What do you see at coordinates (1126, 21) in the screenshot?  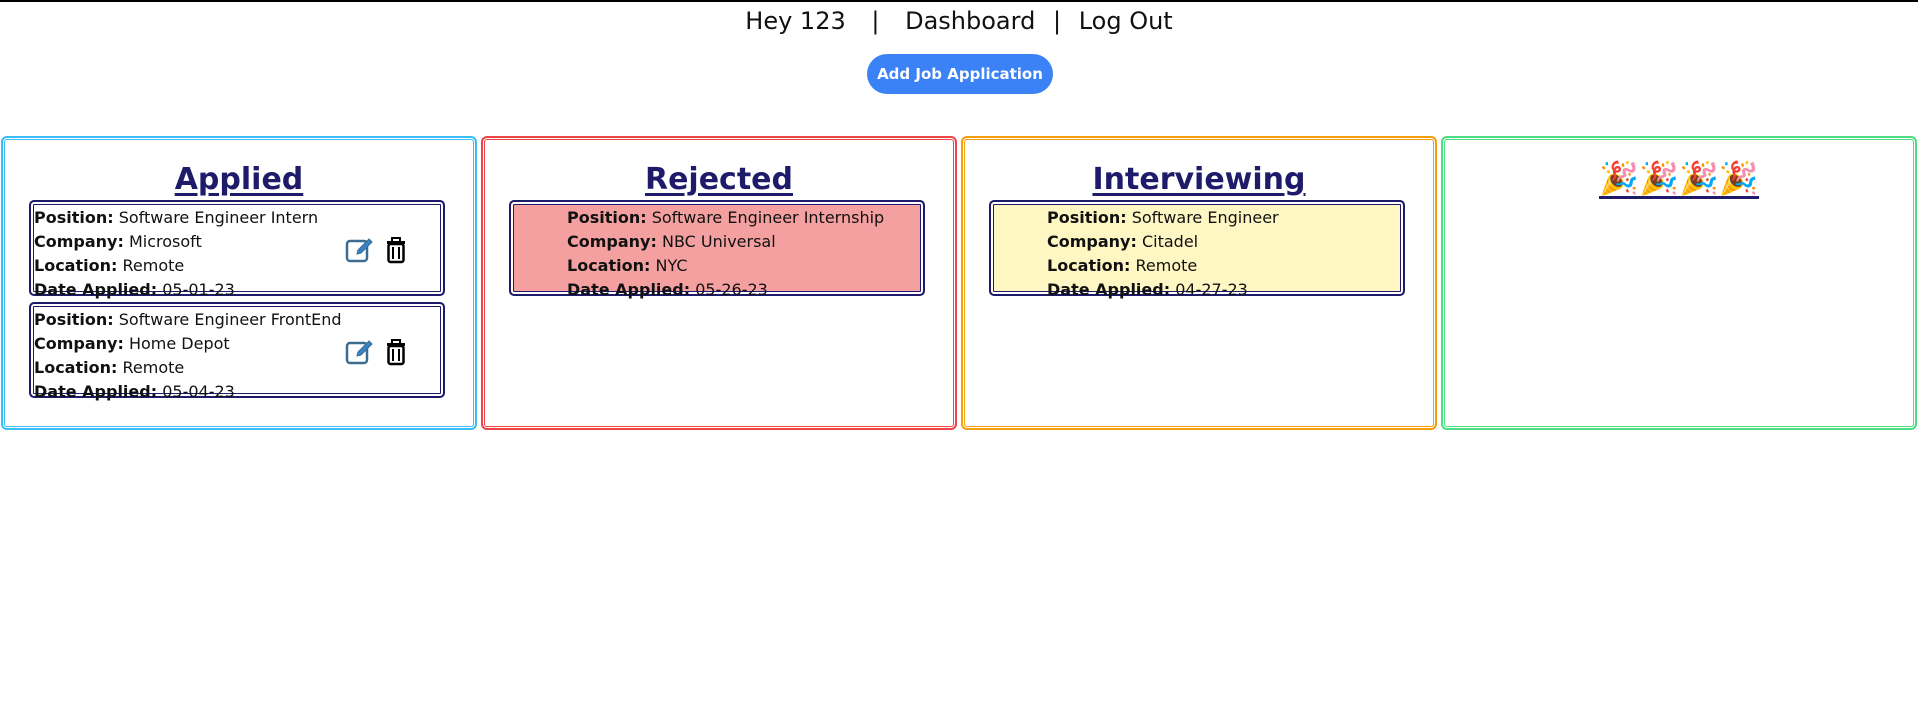 I see `logout-link: Log Out` at bounding box center [1126, 21].